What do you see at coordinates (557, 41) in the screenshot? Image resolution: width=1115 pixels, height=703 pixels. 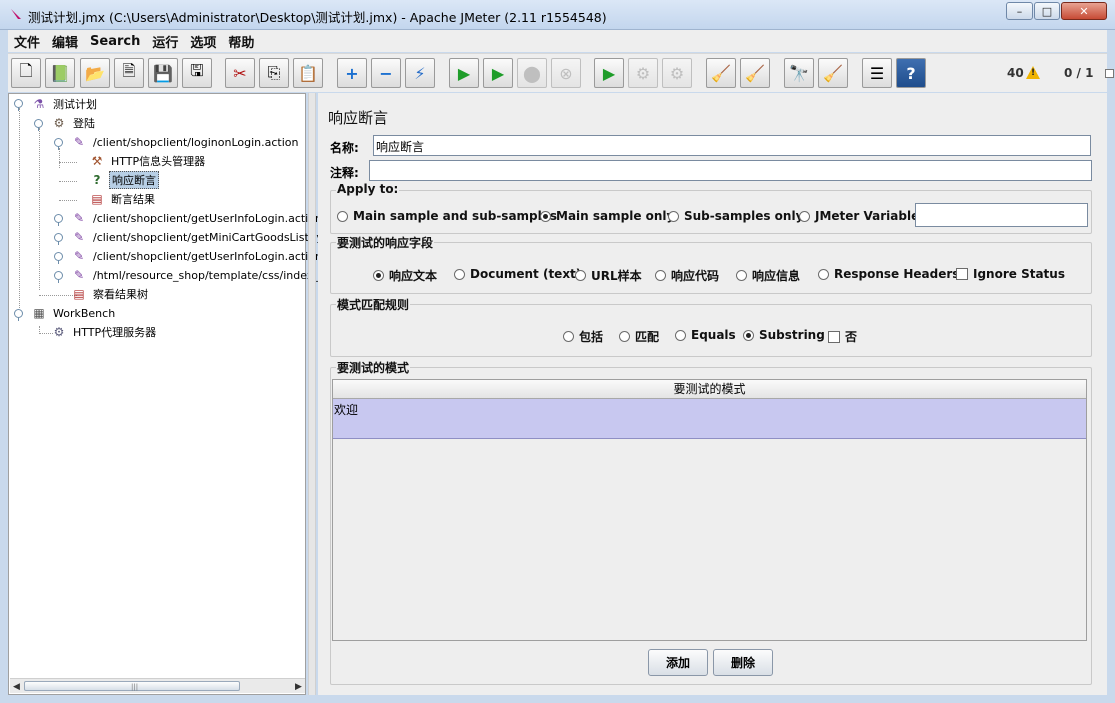 I see `menu-bar: 文件 编辑 Search 运行 选项 帮助` at bounding box center [557, 41].